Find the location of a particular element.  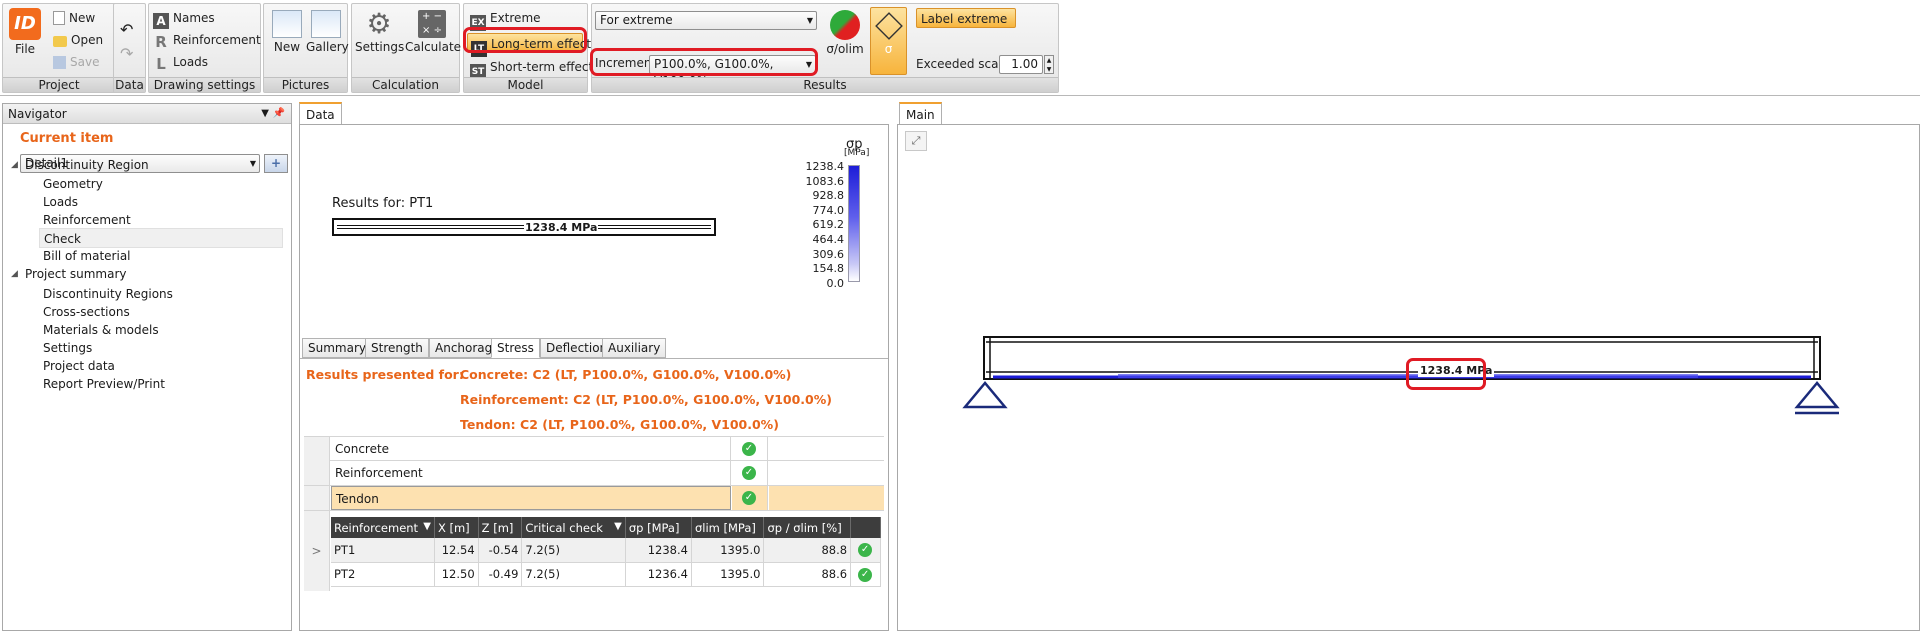

increment-selector: P100.0%, G100.0%, V100.0%▼ is located at coordinates (732, 71).